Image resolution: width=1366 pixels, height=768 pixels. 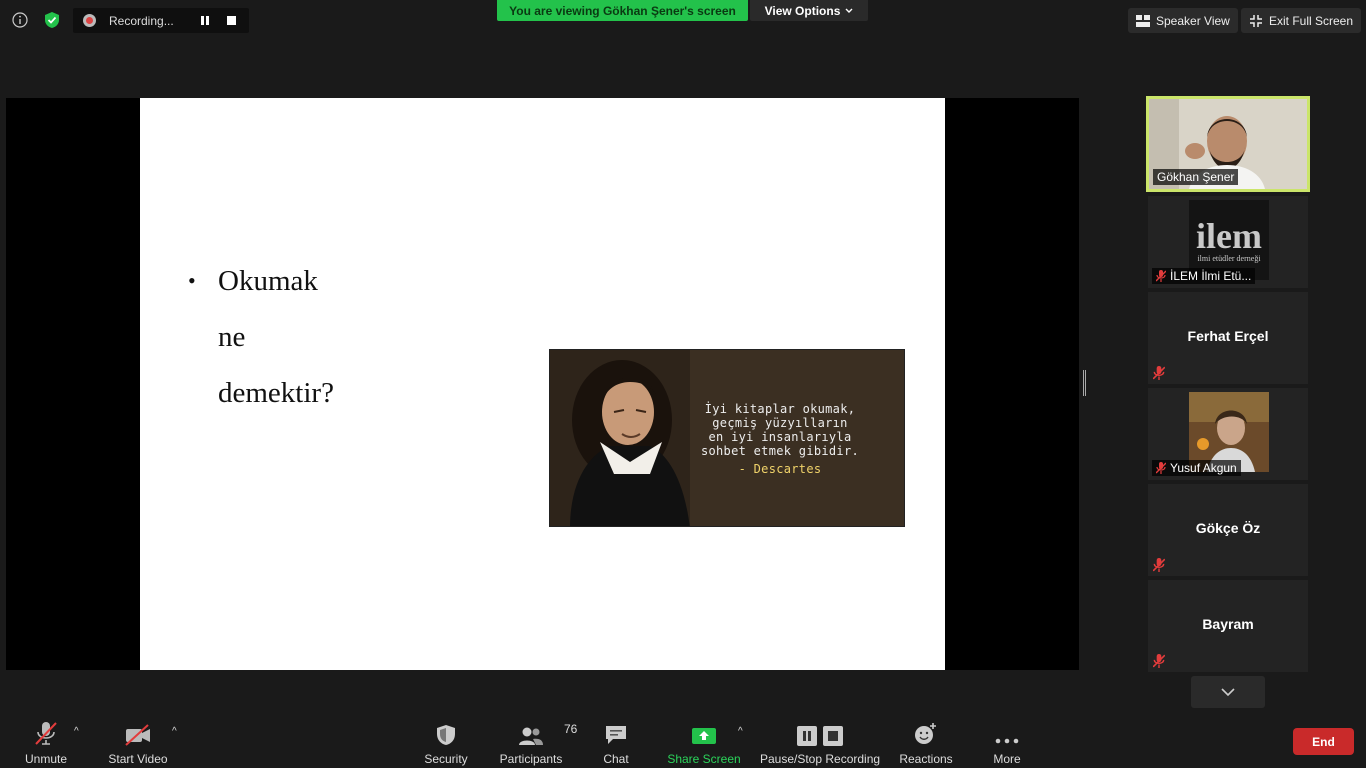 I want to click on participants-count: 76, so click(x=571, y=729).